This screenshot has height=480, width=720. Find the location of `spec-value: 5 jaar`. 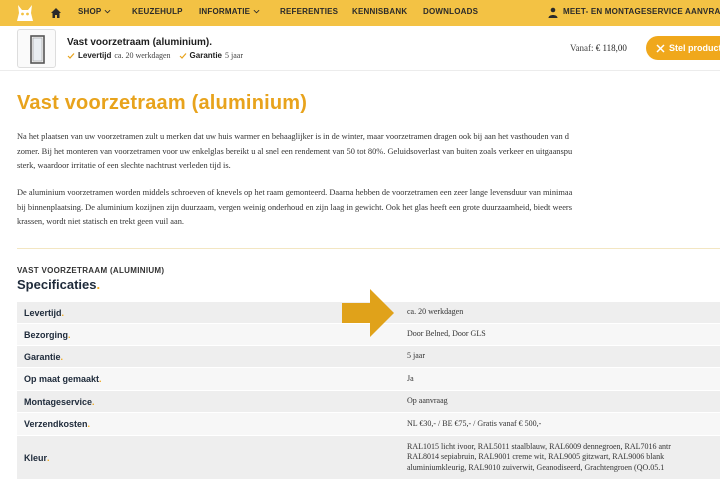

spec-value: 5 jaar is located at coordinates (416, 356).